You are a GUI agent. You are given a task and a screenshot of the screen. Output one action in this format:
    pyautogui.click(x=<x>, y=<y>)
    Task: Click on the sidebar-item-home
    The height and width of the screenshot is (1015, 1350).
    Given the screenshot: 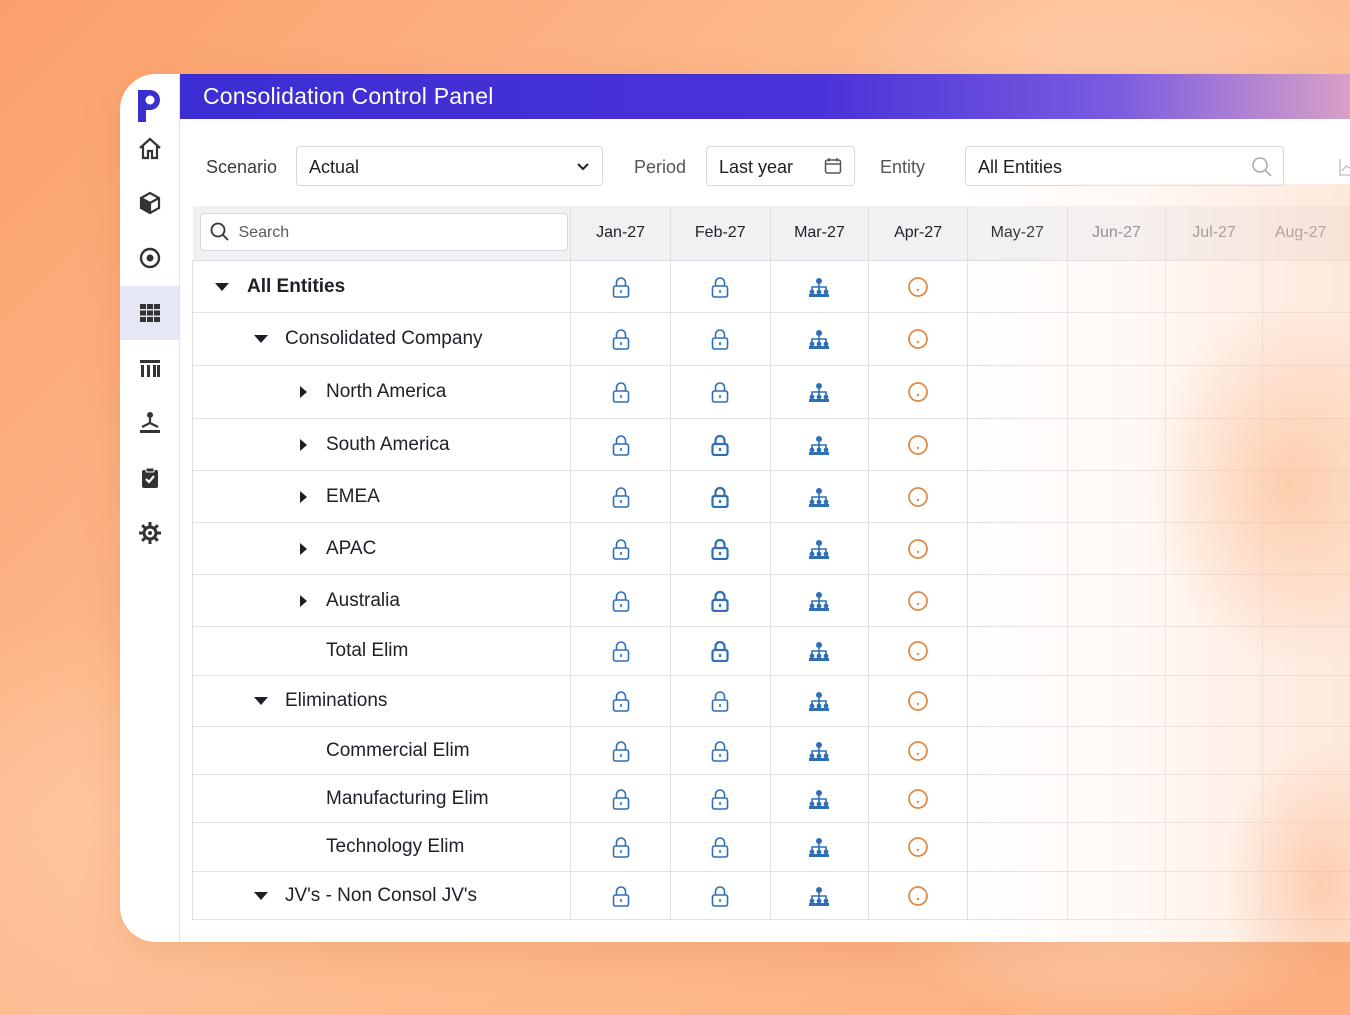 What is the action you would take?
    pyautogui.click(x=149, y=149)
    